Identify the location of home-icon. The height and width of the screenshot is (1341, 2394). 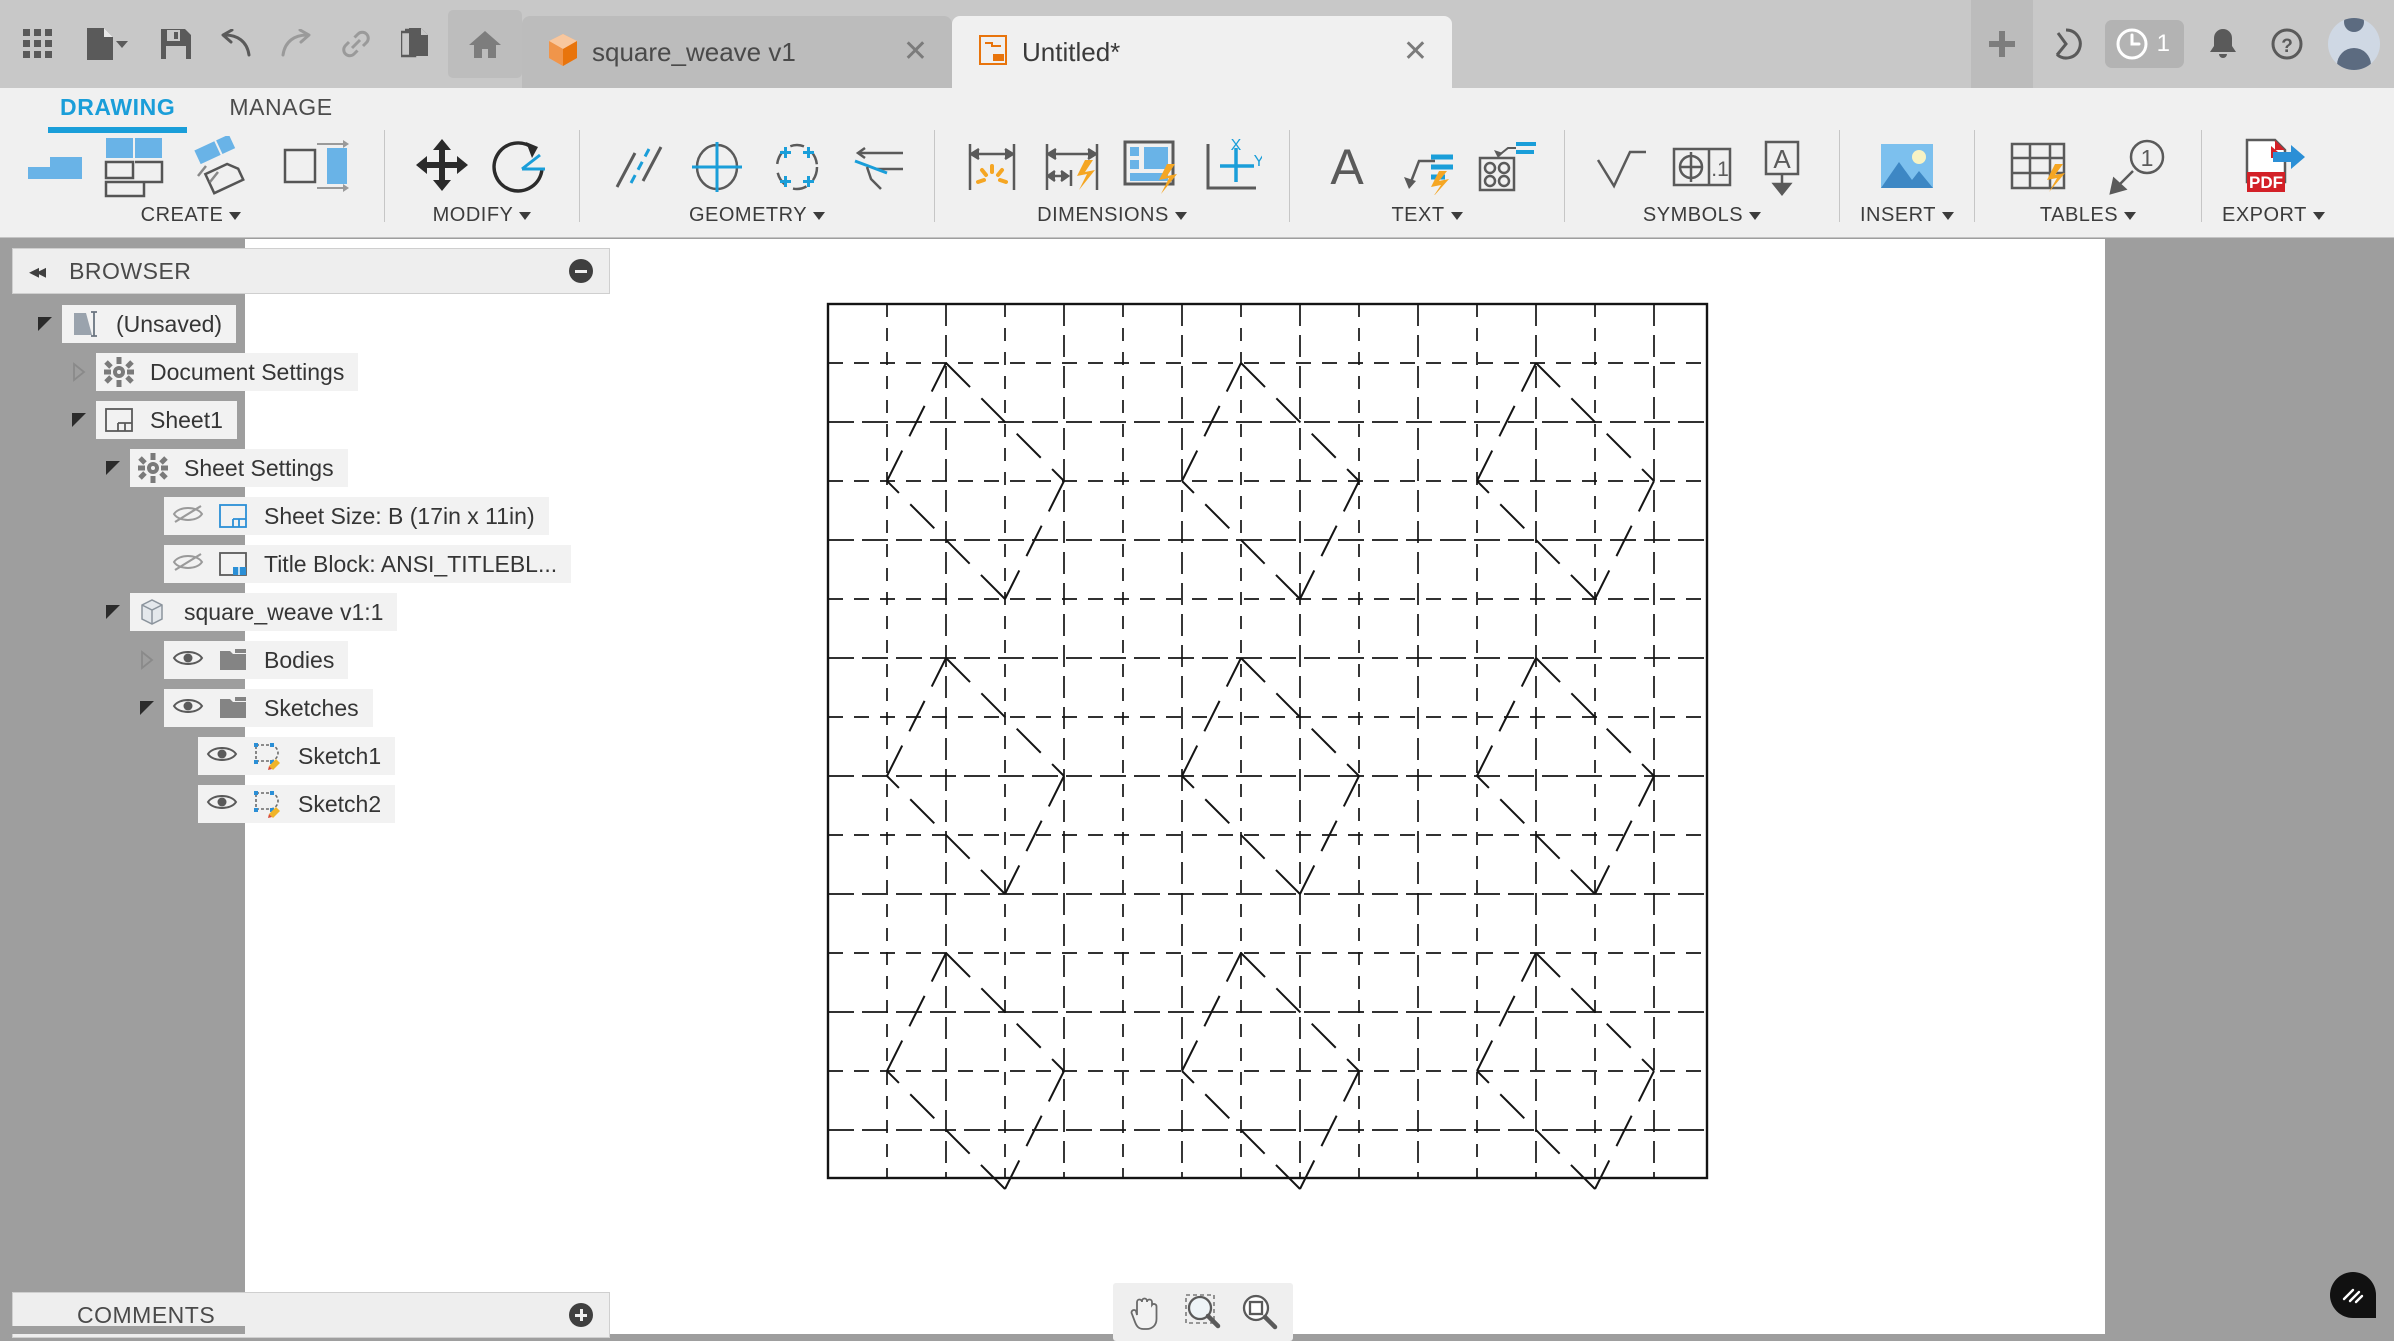
(485, 44).